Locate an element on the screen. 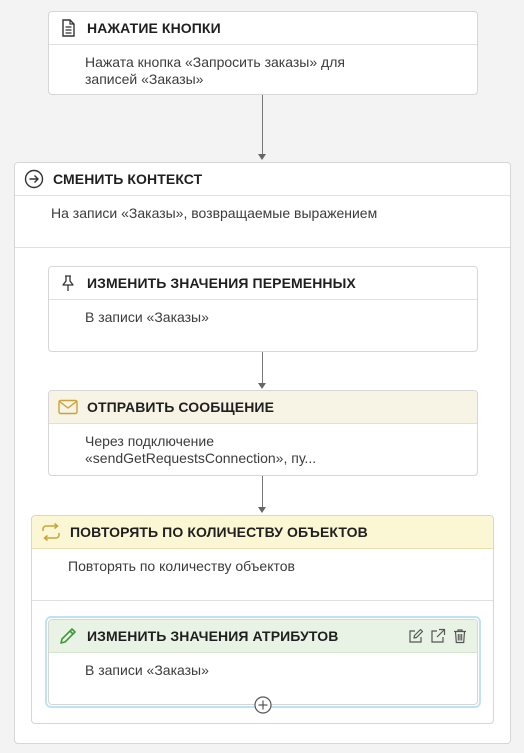 Image resolution: width=524 pixels, height=753 pixels. external-link-icon is located at coordinates (438, 636).